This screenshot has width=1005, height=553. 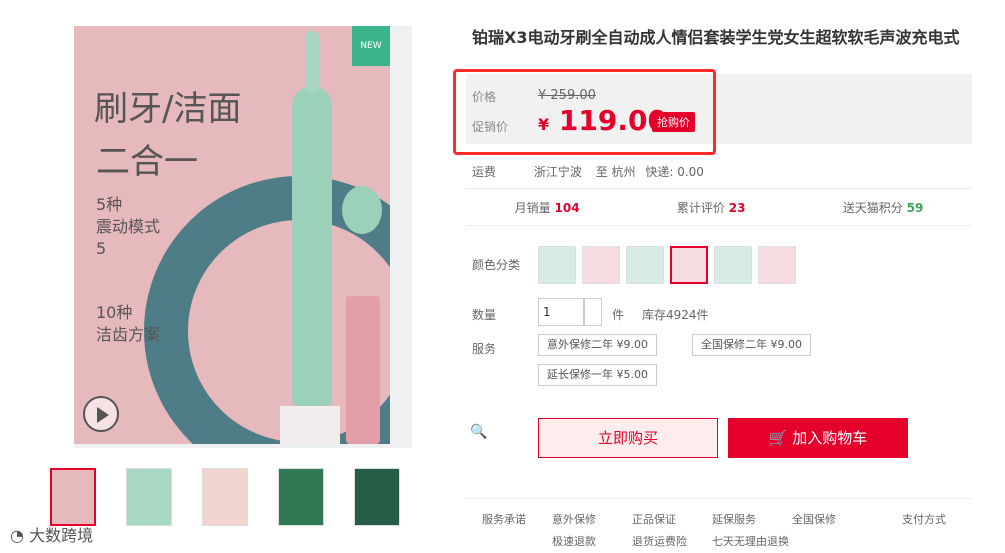 I want to click on toothbrush-illustration, so click(x=312, y=218).